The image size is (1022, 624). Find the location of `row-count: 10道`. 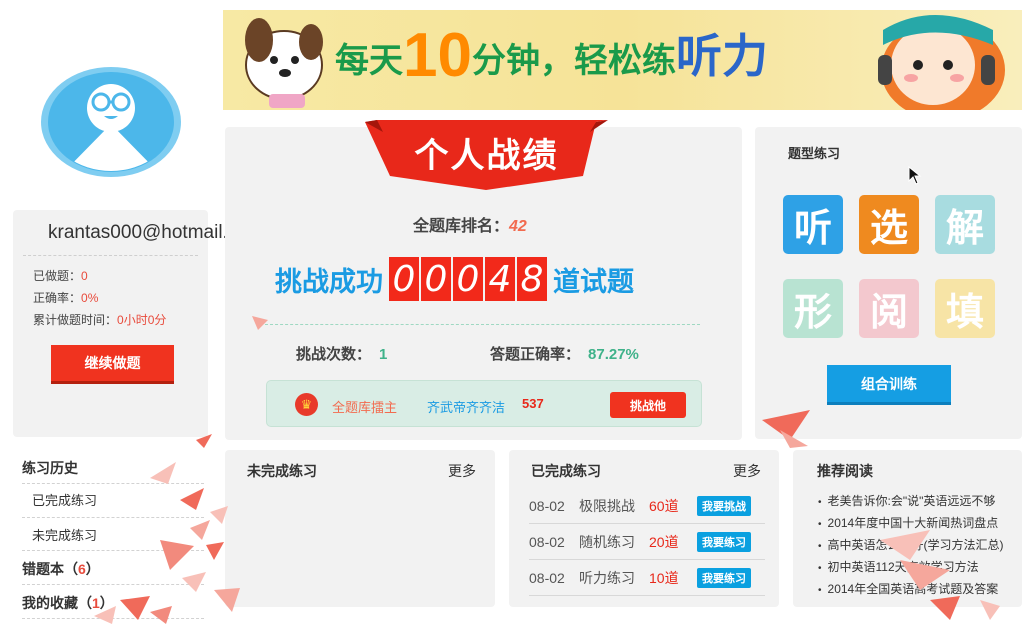

row-count: 10道 is located at coordinates (664, 578).